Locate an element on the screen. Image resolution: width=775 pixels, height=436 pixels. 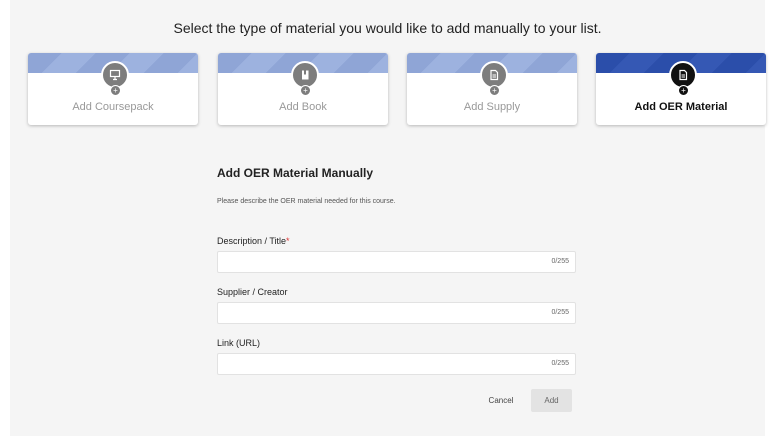
supplier-creator-input: 0/255 is located at coordinates (396, 313).